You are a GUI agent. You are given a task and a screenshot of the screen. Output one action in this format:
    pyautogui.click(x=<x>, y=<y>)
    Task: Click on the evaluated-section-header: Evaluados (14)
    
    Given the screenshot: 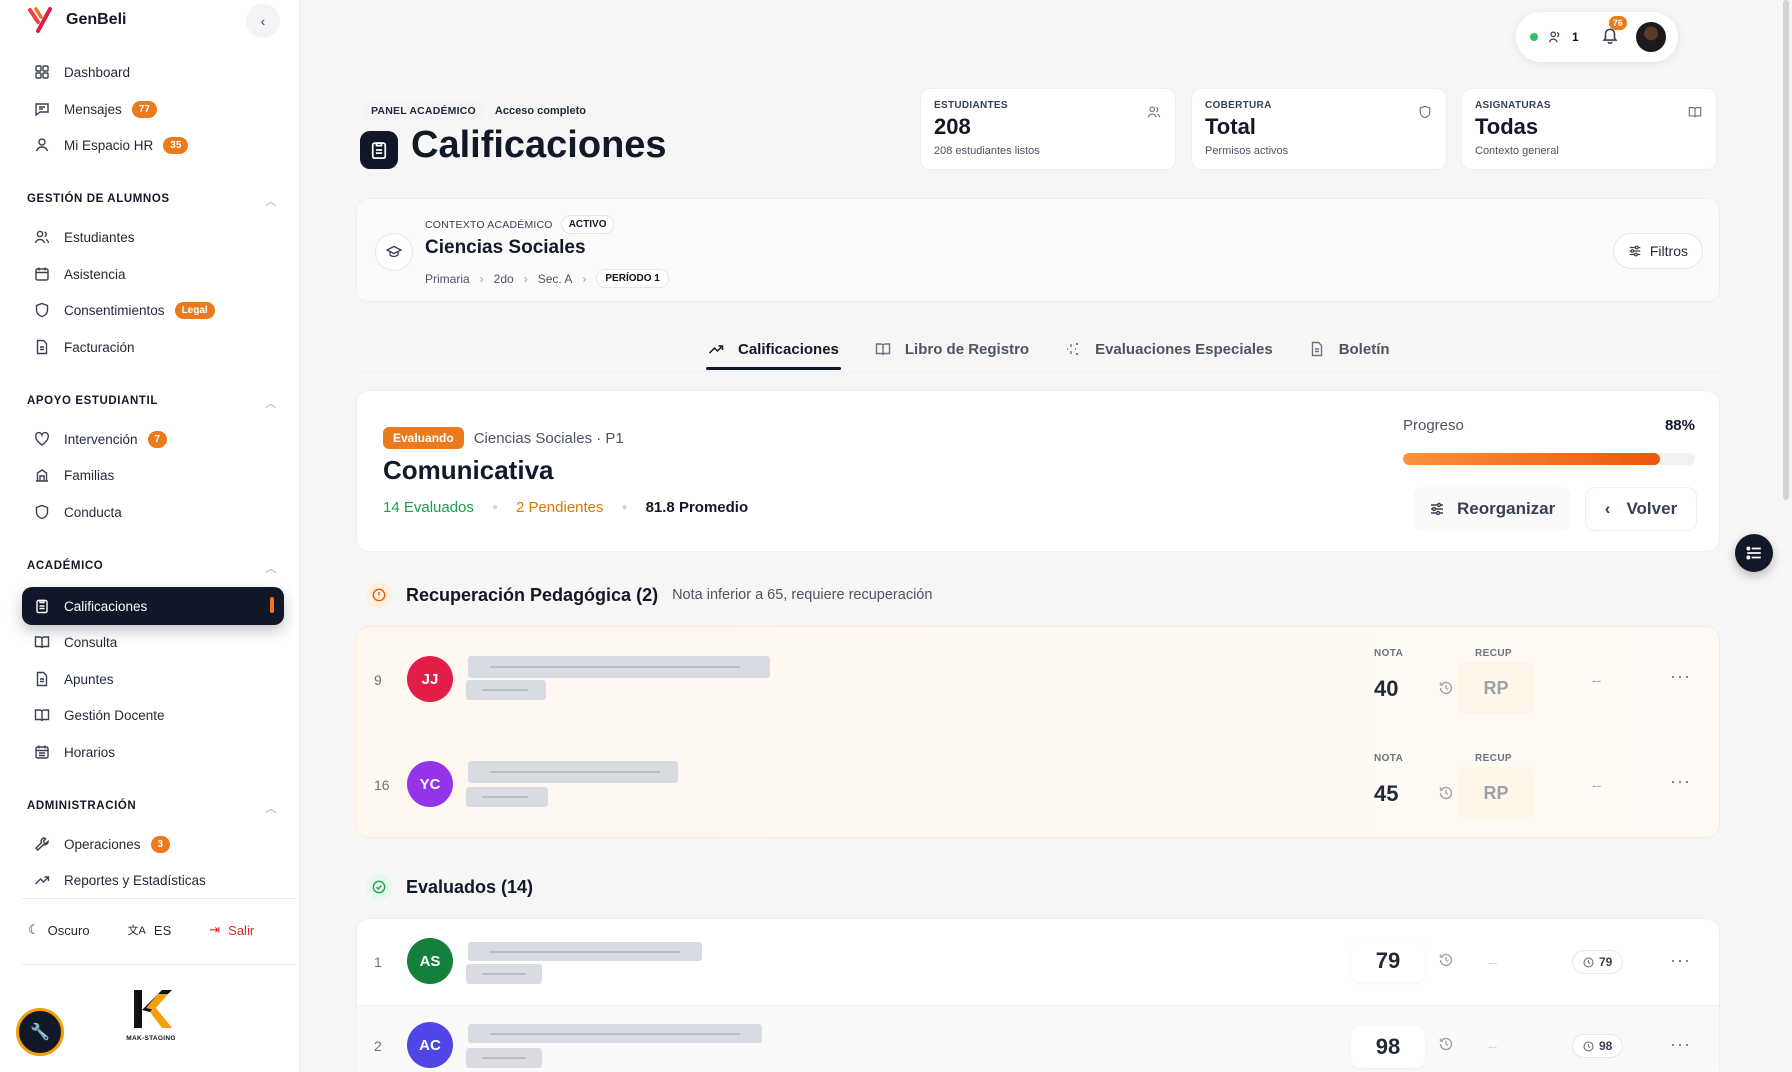 What is the action you would take?
    pyautogui.click(x=449, y=887)
    